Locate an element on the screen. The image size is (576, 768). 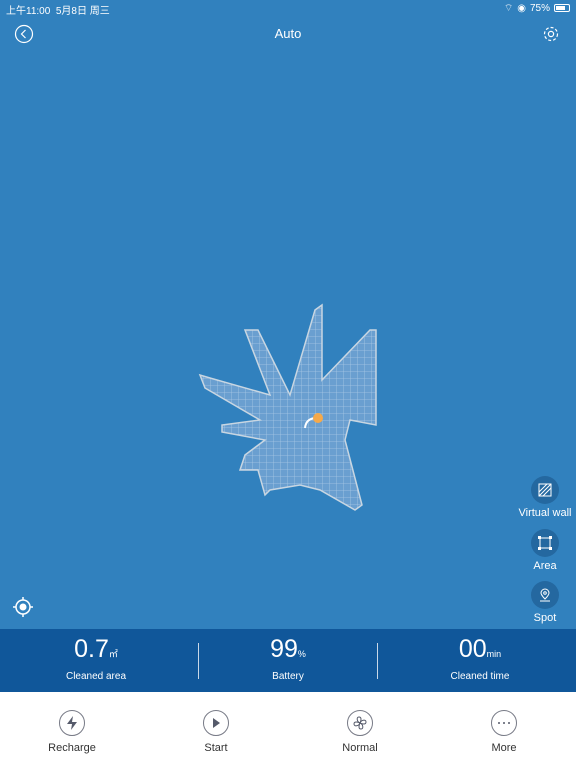
virtual-wall-button: Virtual wall is located at coordinates (545, 497).